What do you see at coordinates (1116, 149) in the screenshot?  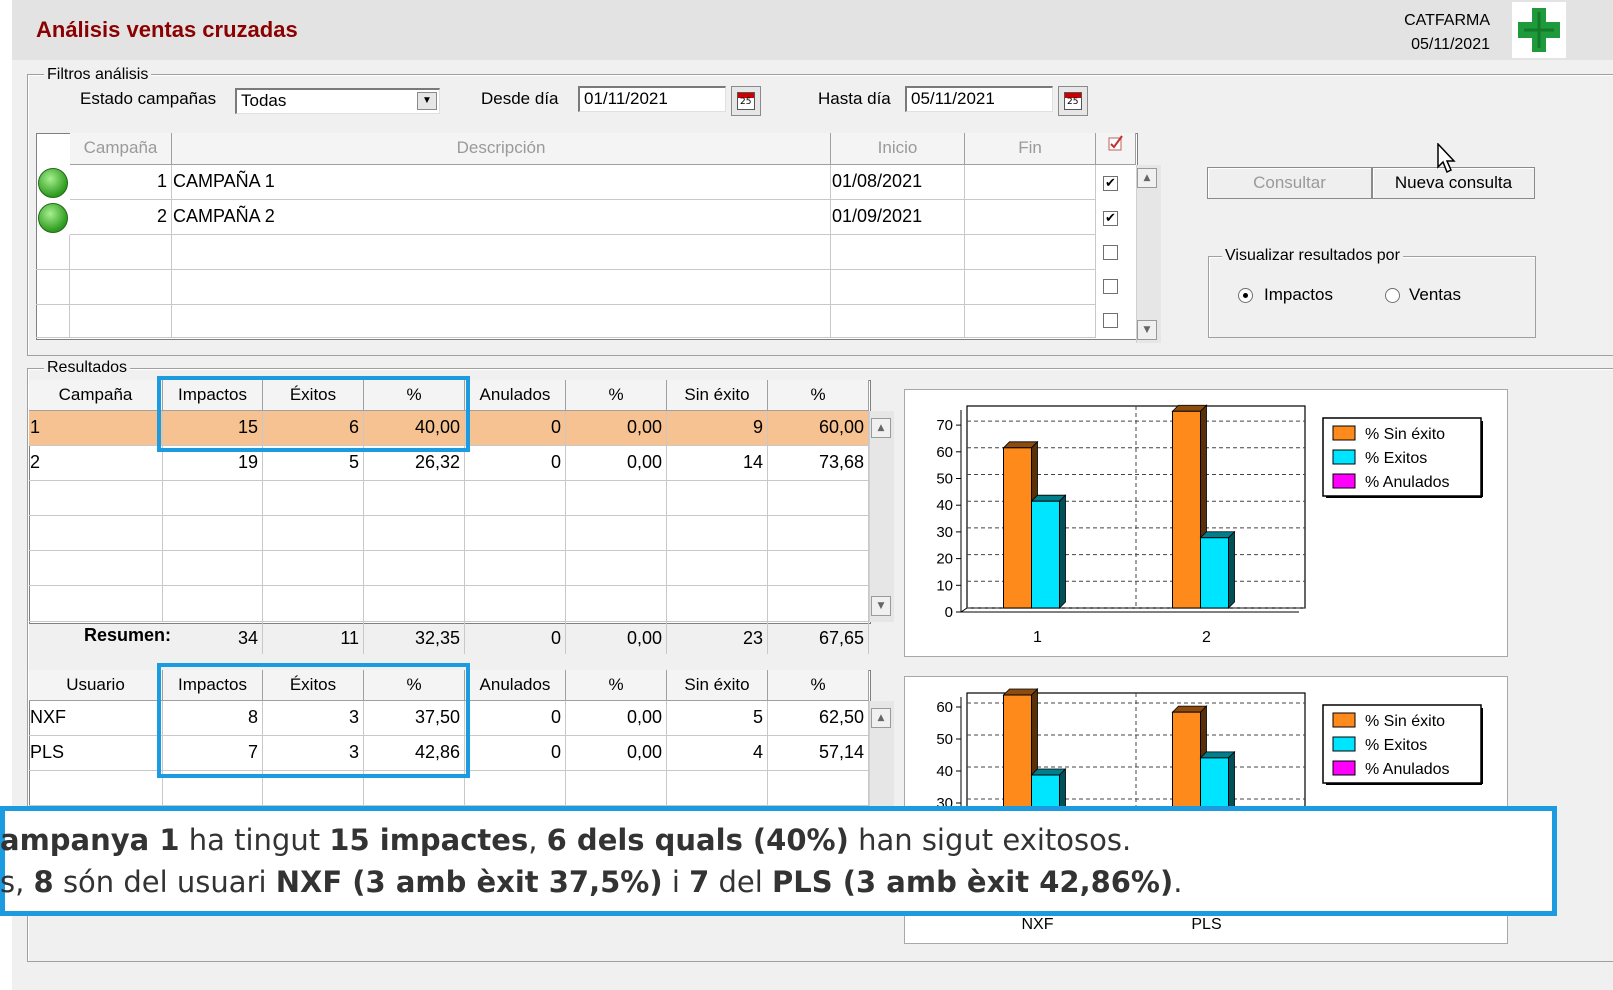 I see `select-all-checks-button` at bounding box center [1116, 149].